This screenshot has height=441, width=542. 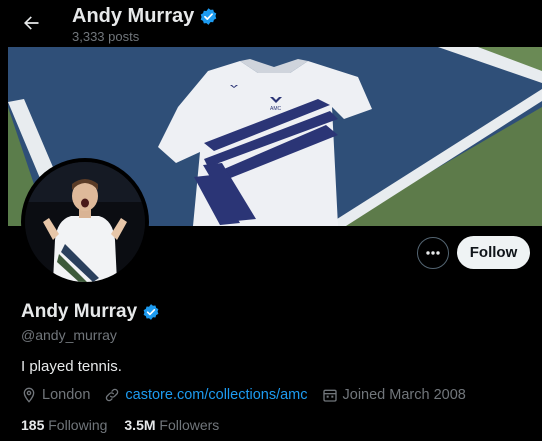 I want to click on following-stat: 185 Following, so click(x=64, y=425).